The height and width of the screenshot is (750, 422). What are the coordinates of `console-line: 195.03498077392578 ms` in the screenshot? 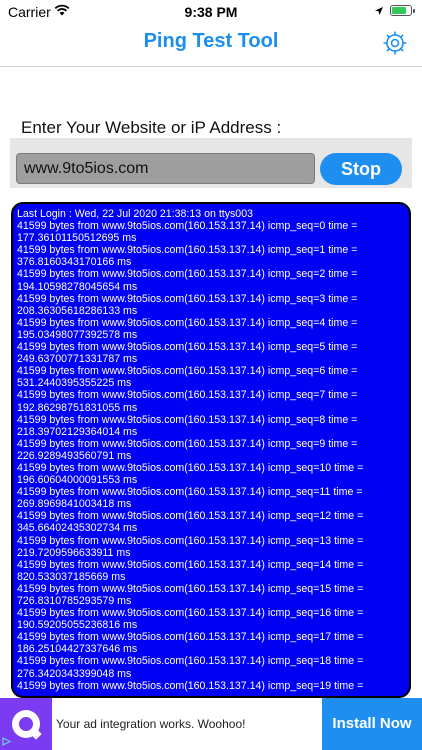 It's located at (77, 334).